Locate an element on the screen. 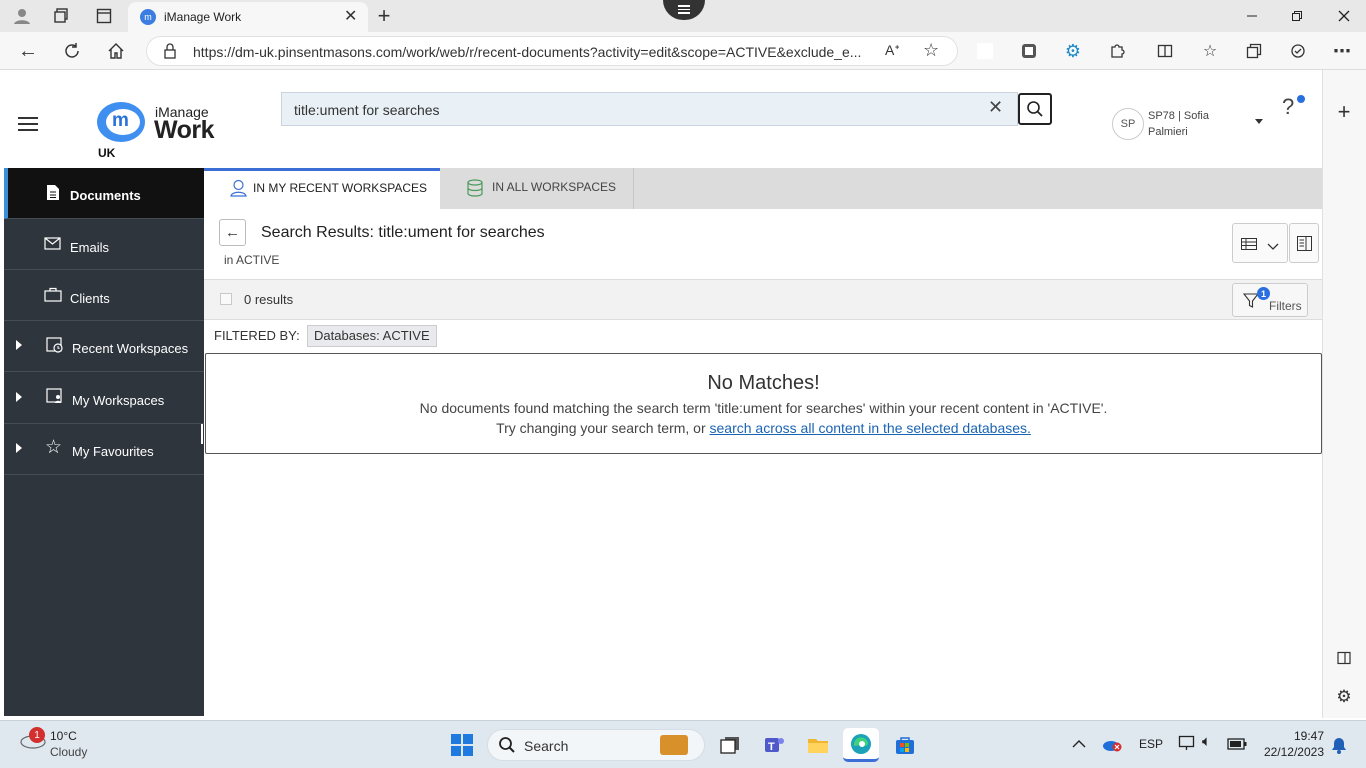 The width and height of the screenshot is (1366, 768). nav-item-my-workspaces: My Workspaces is located at coordinates (104, 398).